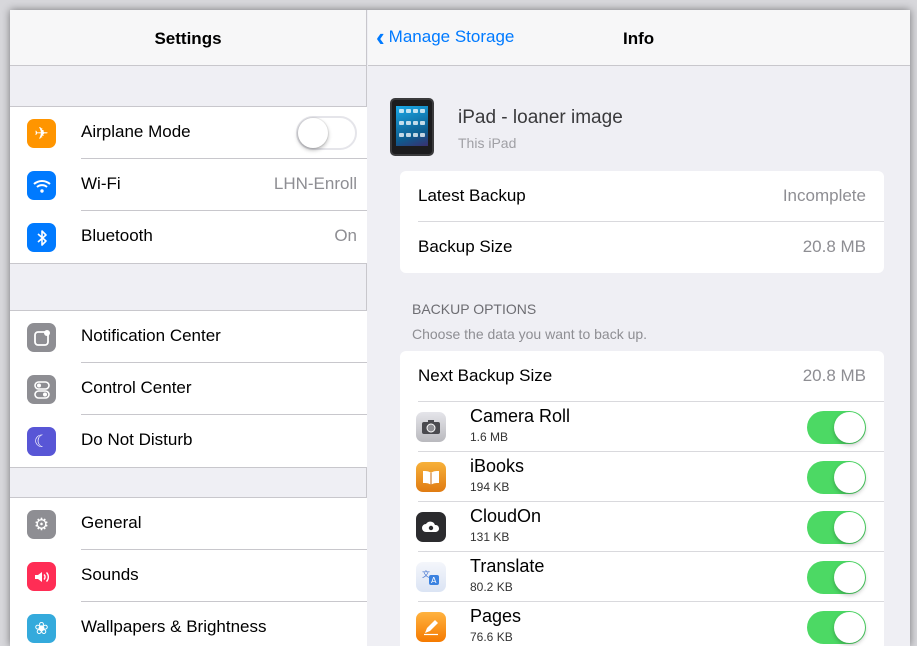  Describe the element at coordinates (315, 183) in the screenshot. I see `wifi-network-value: LHN-Enroll` at that location.